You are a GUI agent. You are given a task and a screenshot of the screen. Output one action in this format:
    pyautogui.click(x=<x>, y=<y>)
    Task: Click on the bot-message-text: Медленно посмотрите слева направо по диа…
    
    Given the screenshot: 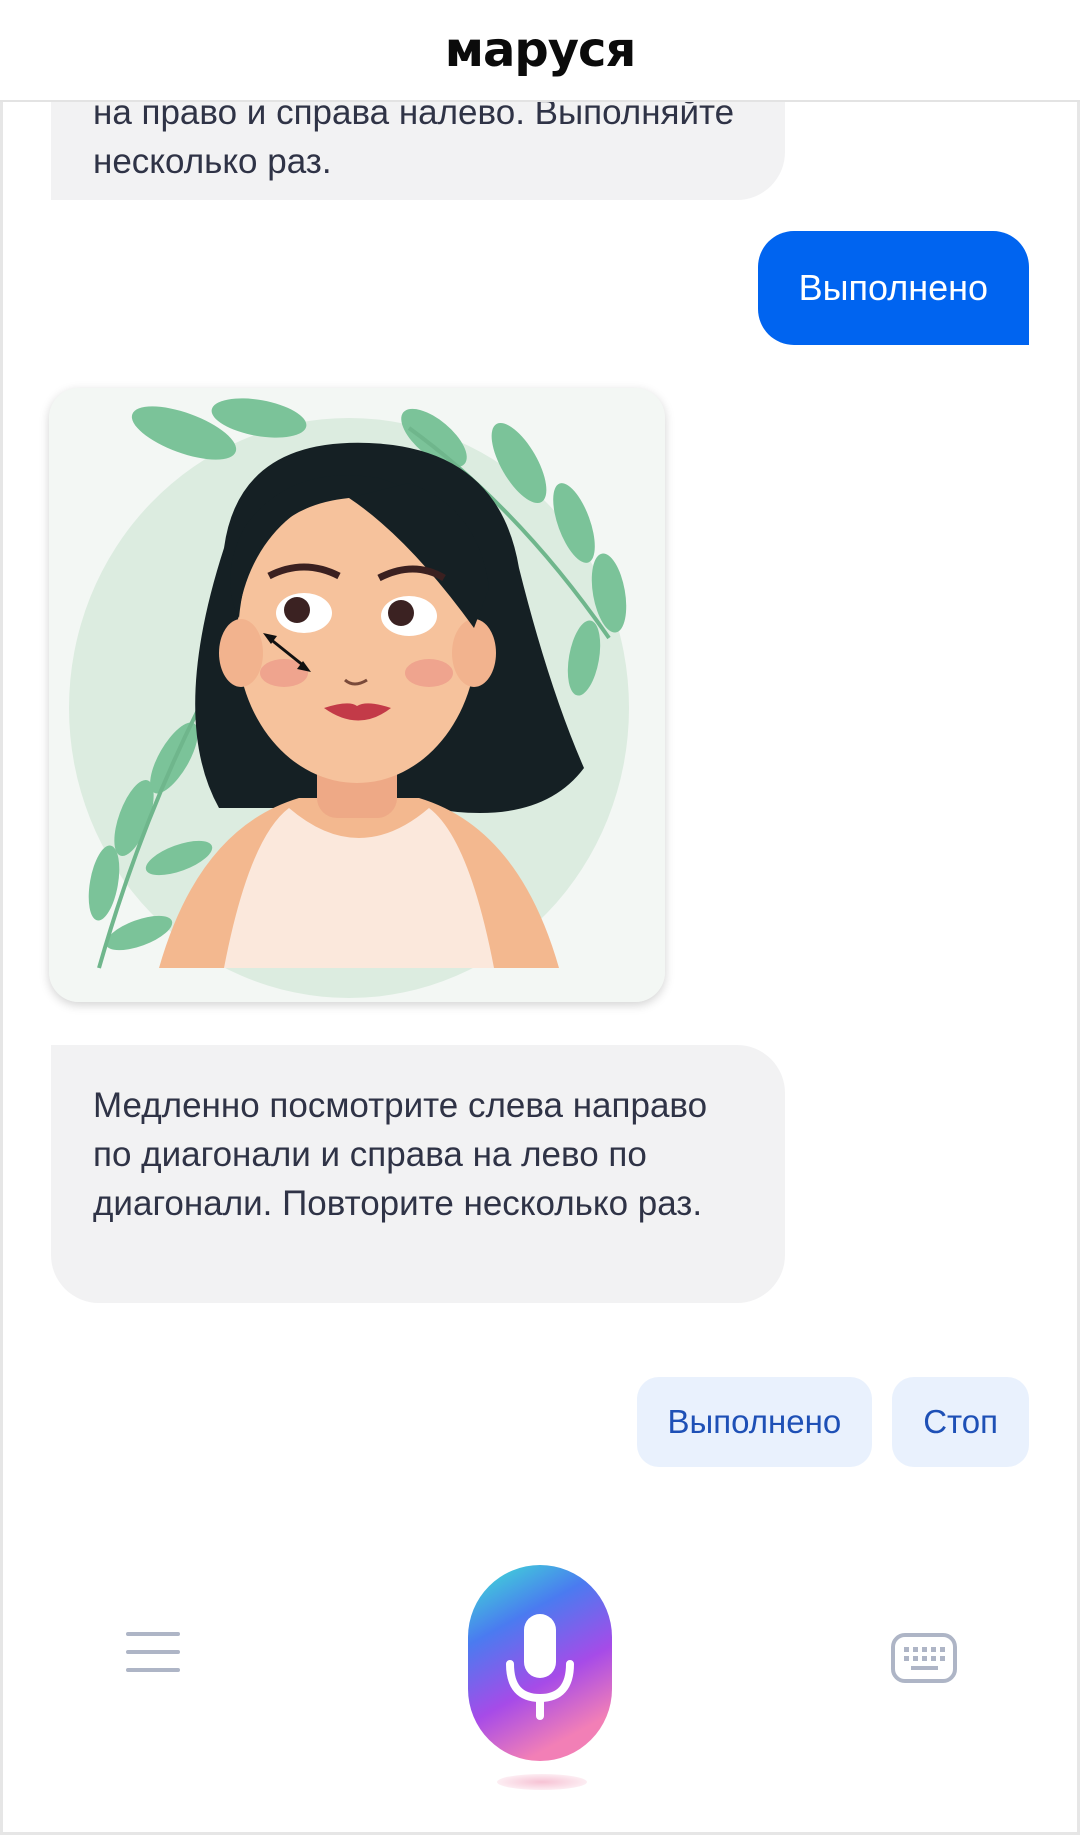 What is the action you would take?
    pyautogui.click(x=400, y=1154)
    